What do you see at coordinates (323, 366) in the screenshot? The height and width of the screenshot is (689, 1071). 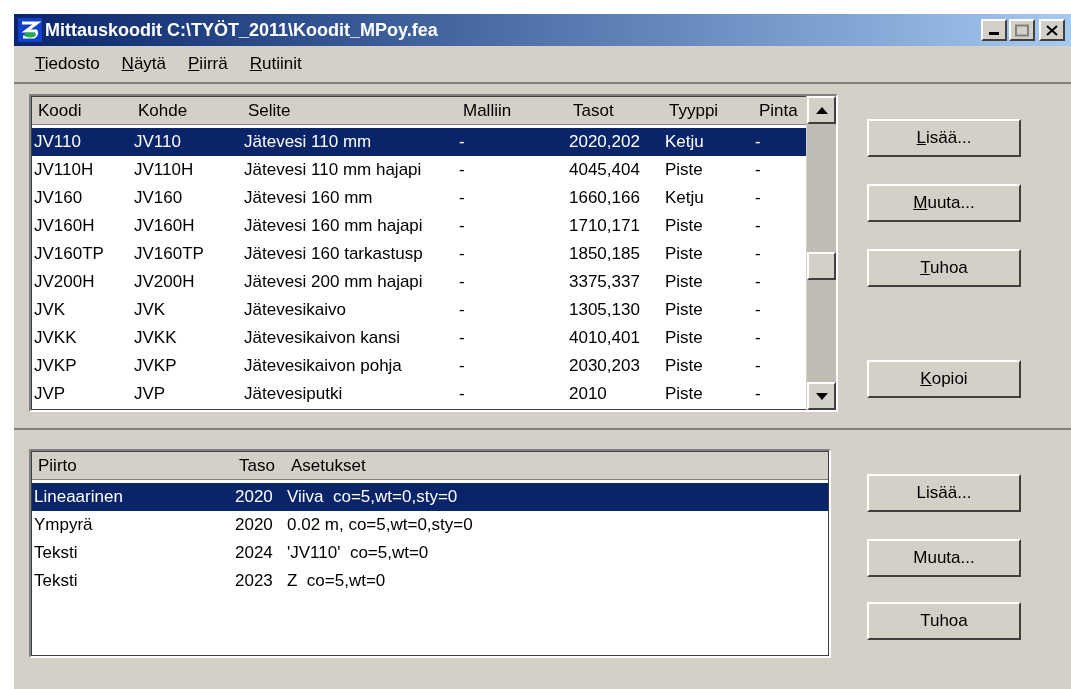 I see `table-cell-text: Jätevesikaivon pohja` at bounding box center [323, 366].